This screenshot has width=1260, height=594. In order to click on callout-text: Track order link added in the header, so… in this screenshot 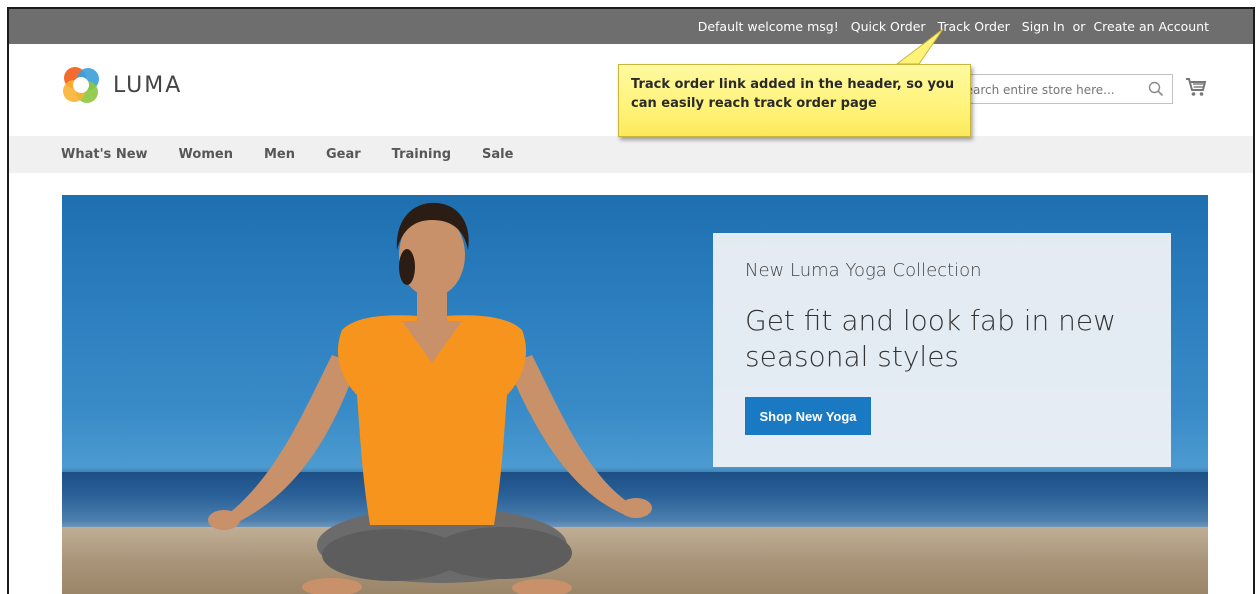, I will do `click(793, 94)`.